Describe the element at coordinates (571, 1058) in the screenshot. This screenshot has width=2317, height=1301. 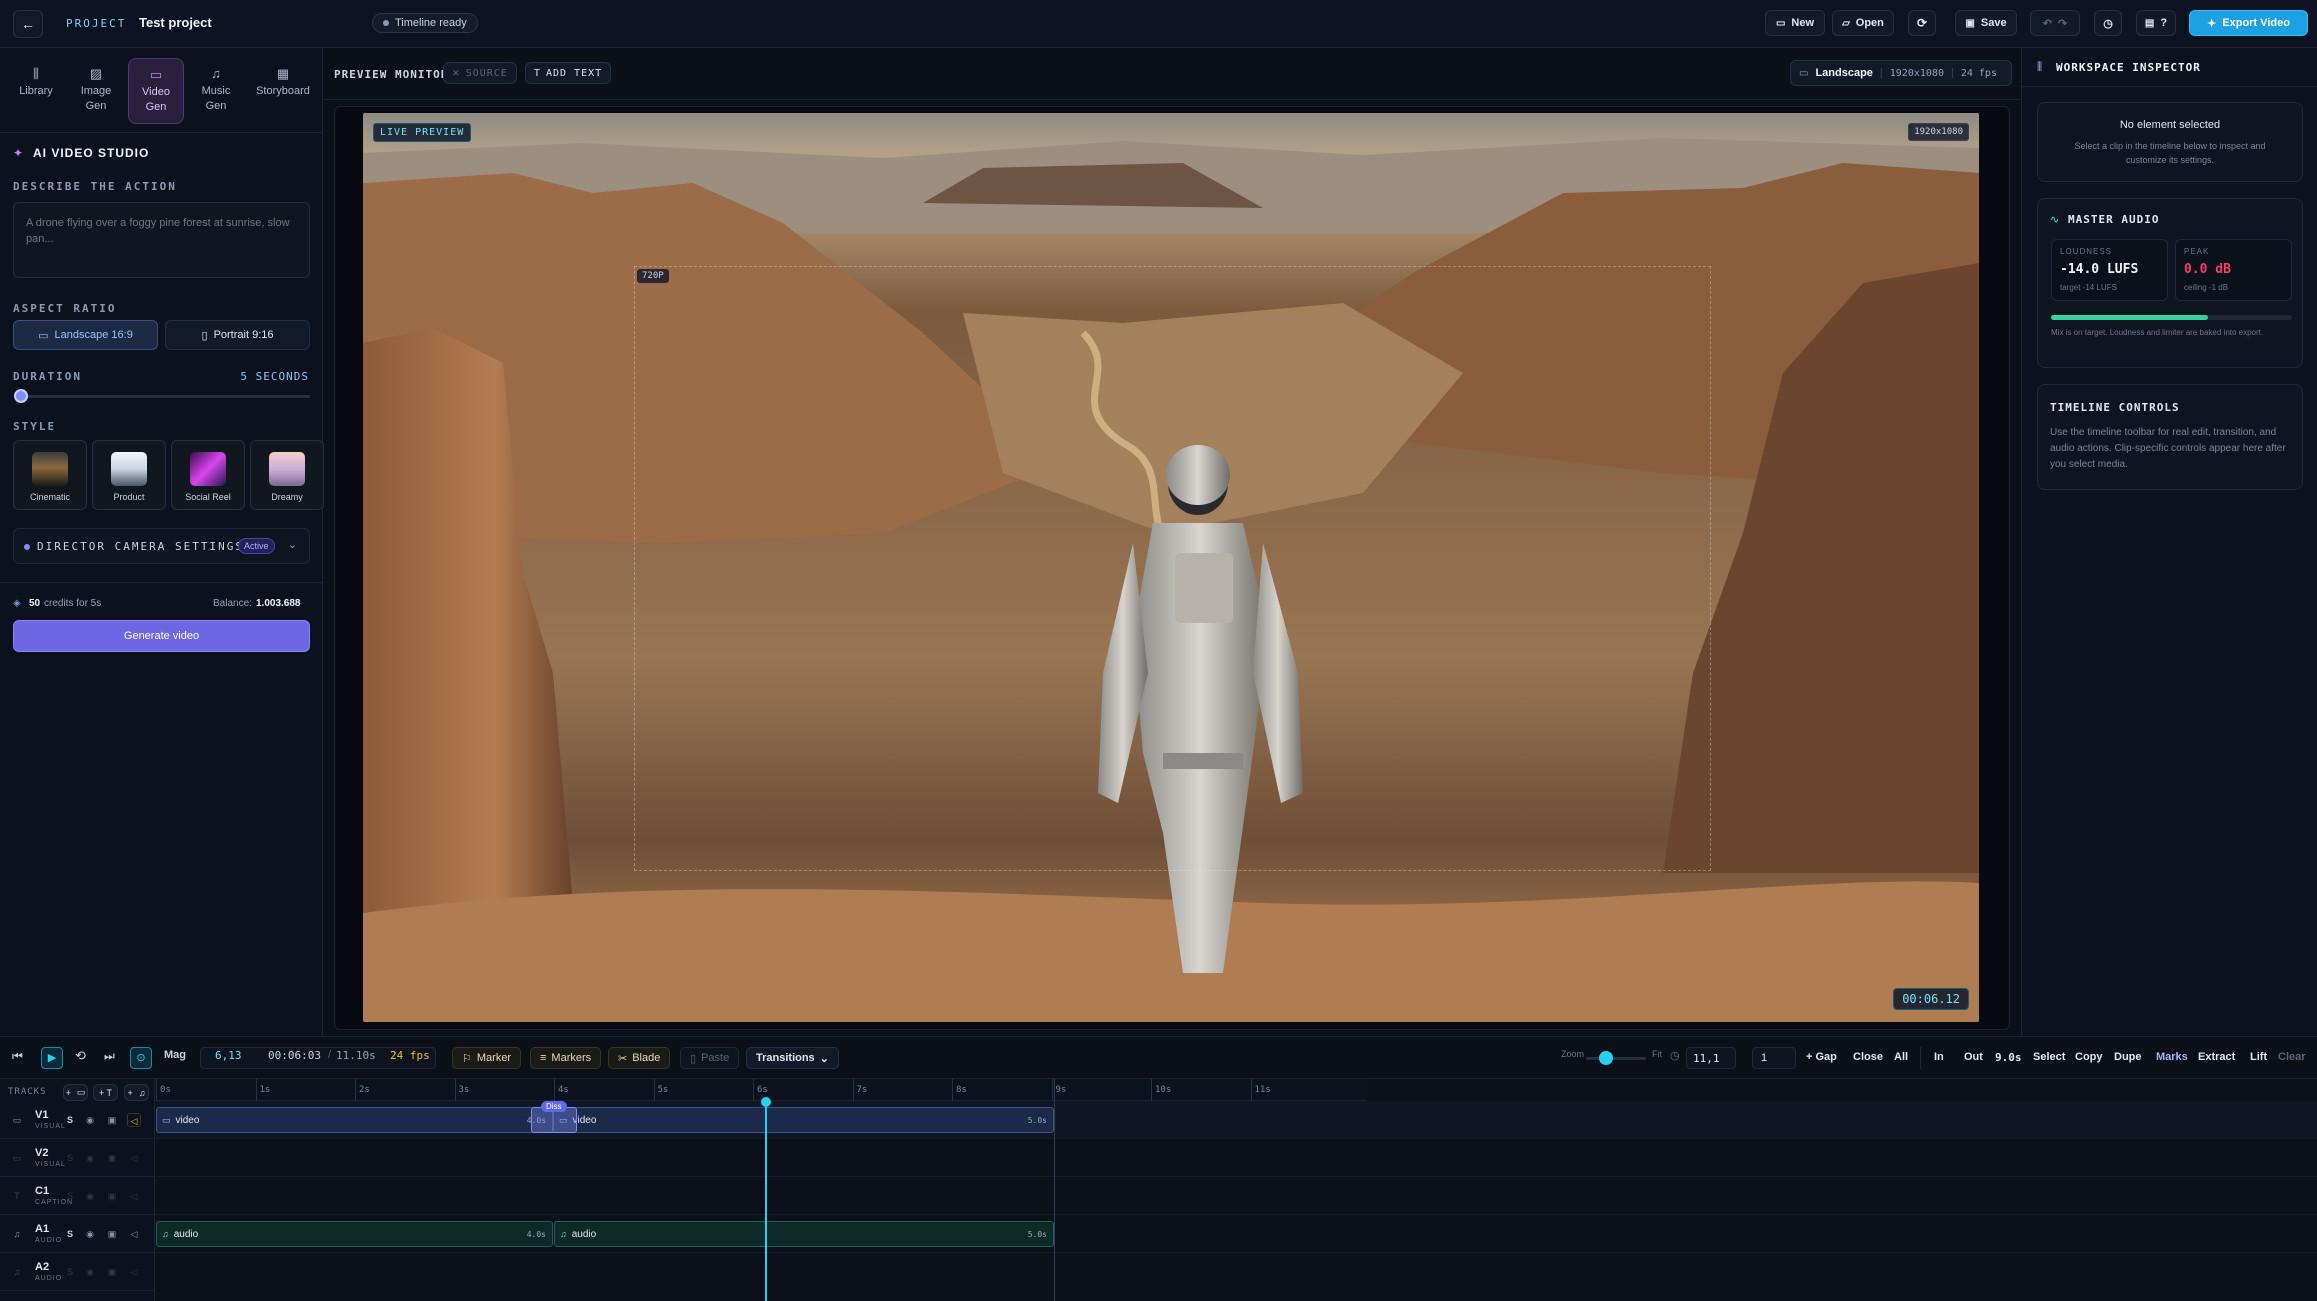
I see `markers-label: Markers` at that location.